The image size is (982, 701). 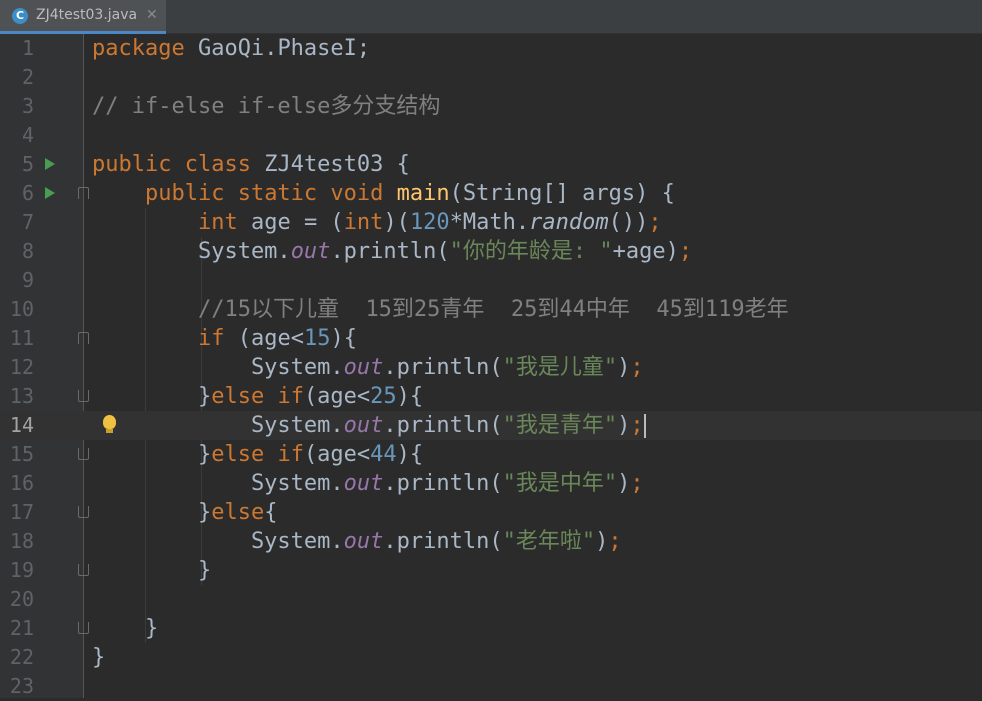 What do you see at coordinates (21, 657) in the screenshot?
I see `line-number: 22` at bounding box center [21, 657].